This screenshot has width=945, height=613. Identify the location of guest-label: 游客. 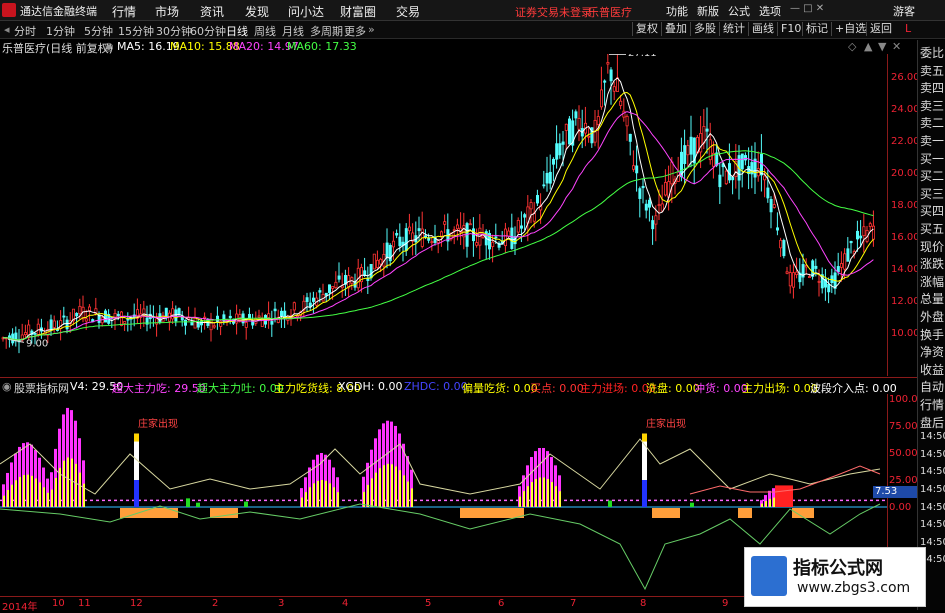
(904, 11).